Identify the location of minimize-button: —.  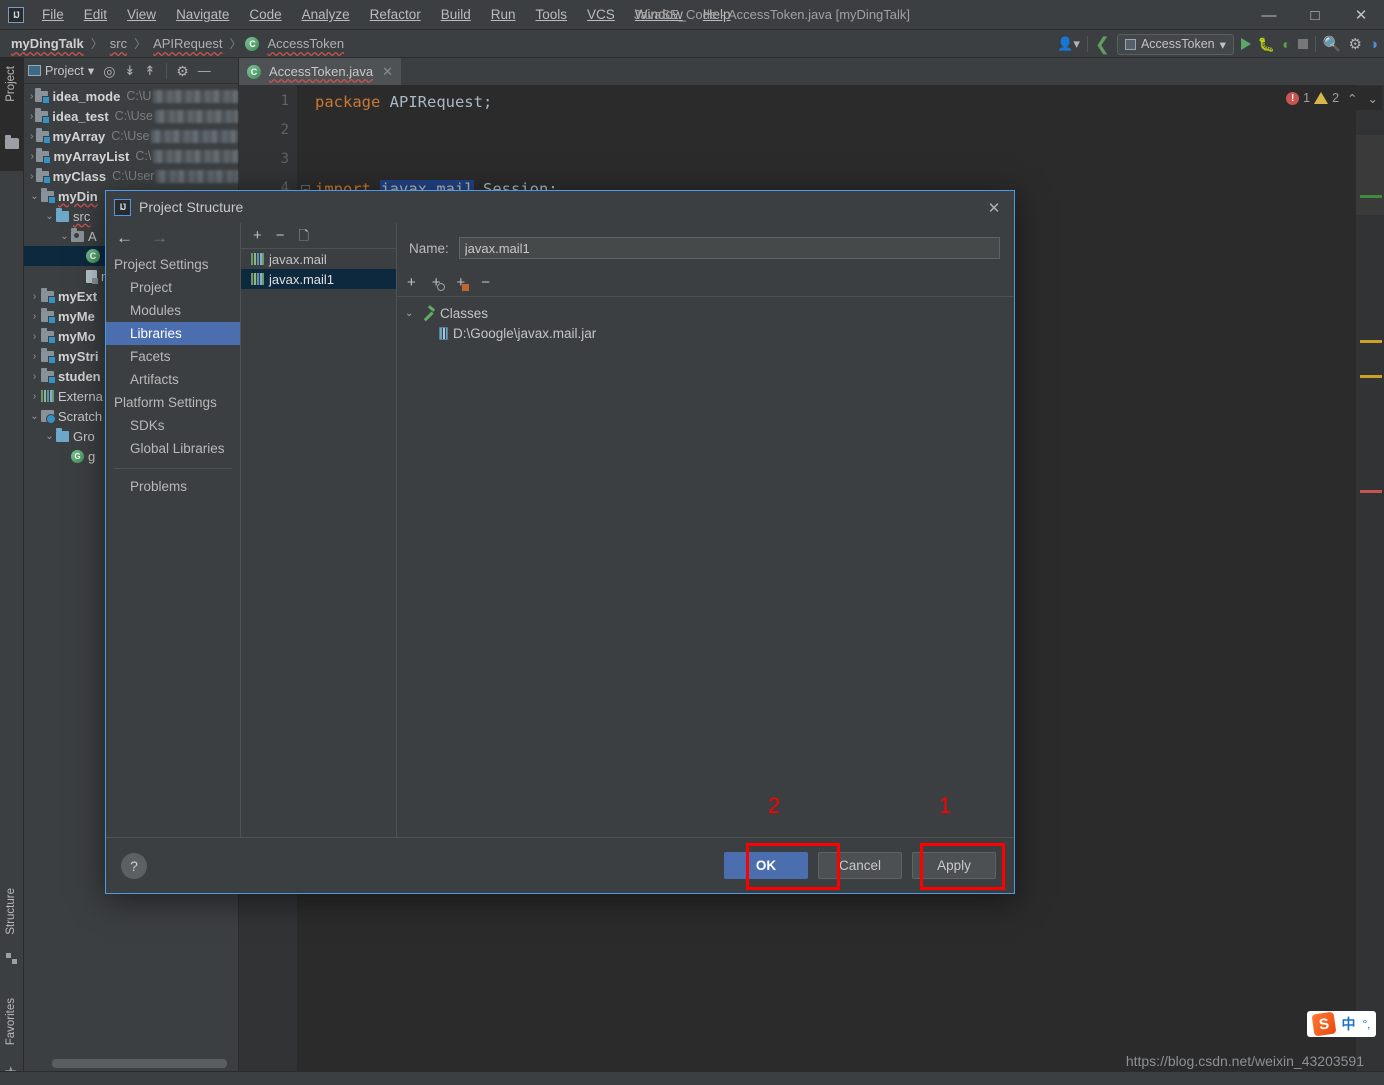
(1269, 15).